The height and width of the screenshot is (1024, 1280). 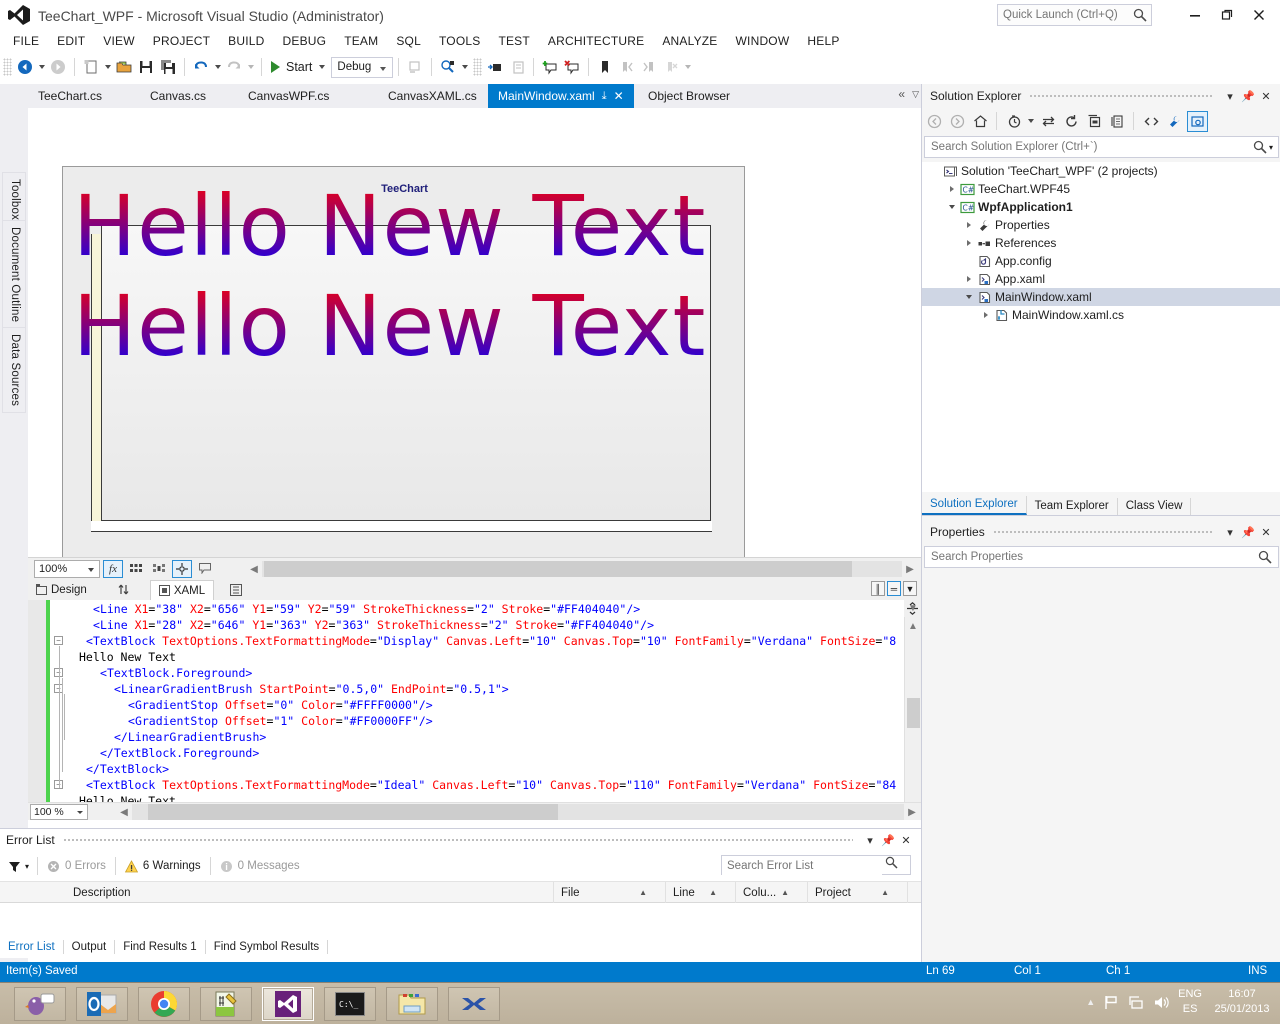 What do you see at coordinates (459, 41) in the screenshot?
I see `menu-item-tools: TOOLS` at bounding box center [459, 41].